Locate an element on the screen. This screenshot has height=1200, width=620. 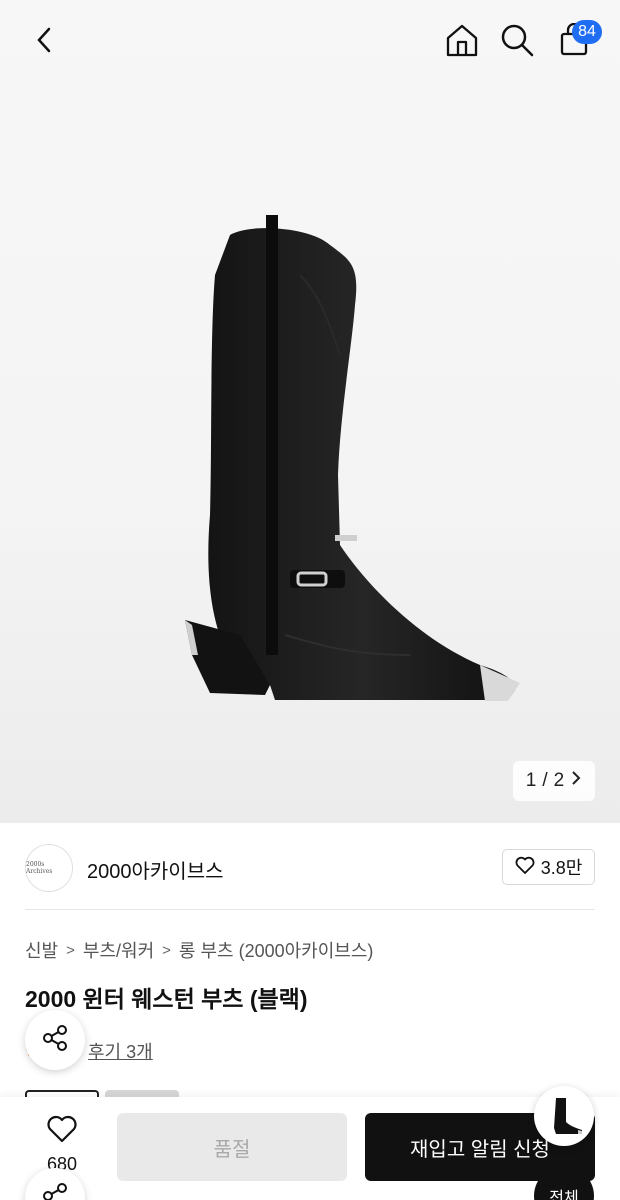
brand-logo: 2000s Archives is located at coordinates (49, 868).